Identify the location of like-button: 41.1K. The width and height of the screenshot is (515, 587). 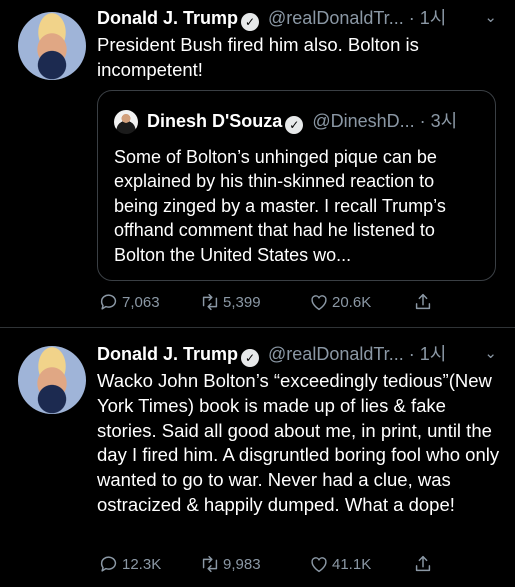
(339, 564).